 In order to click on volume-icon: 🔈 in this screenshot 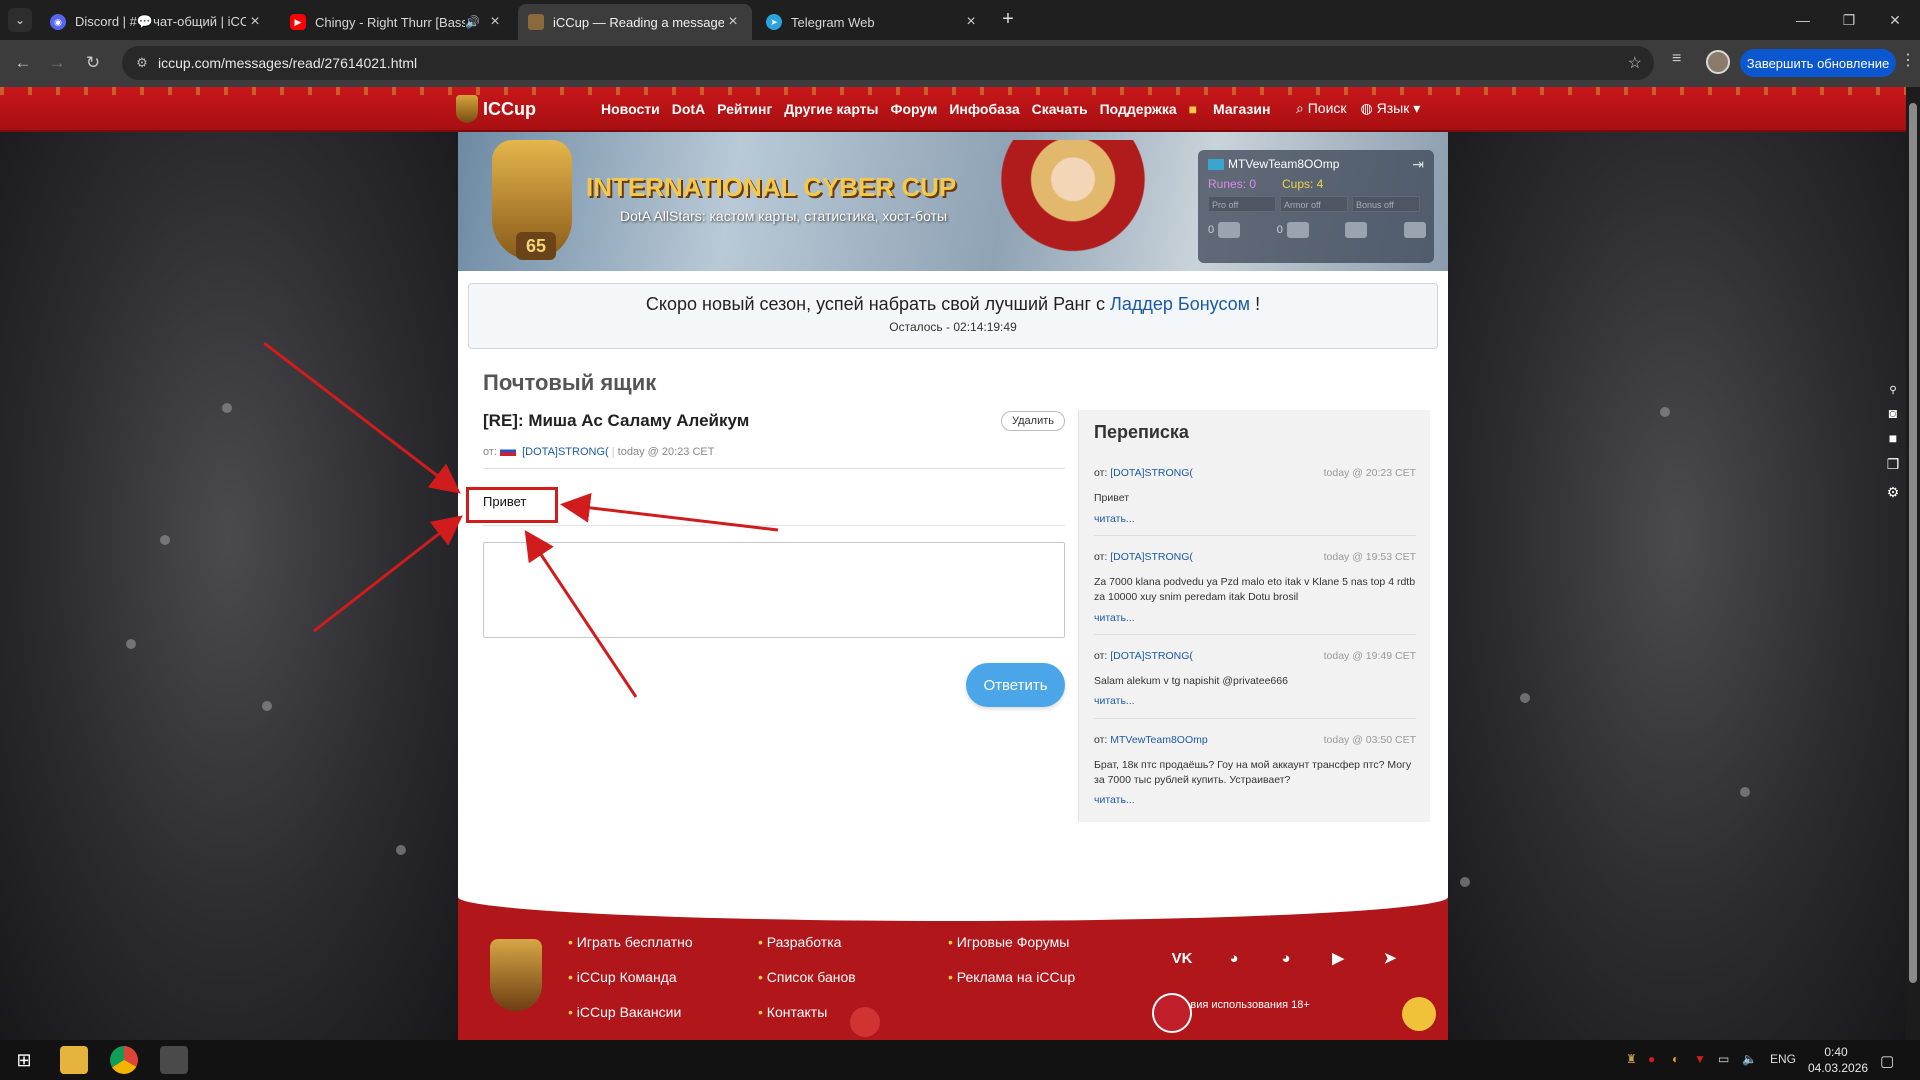, I will do `click(1749, 1059)`.